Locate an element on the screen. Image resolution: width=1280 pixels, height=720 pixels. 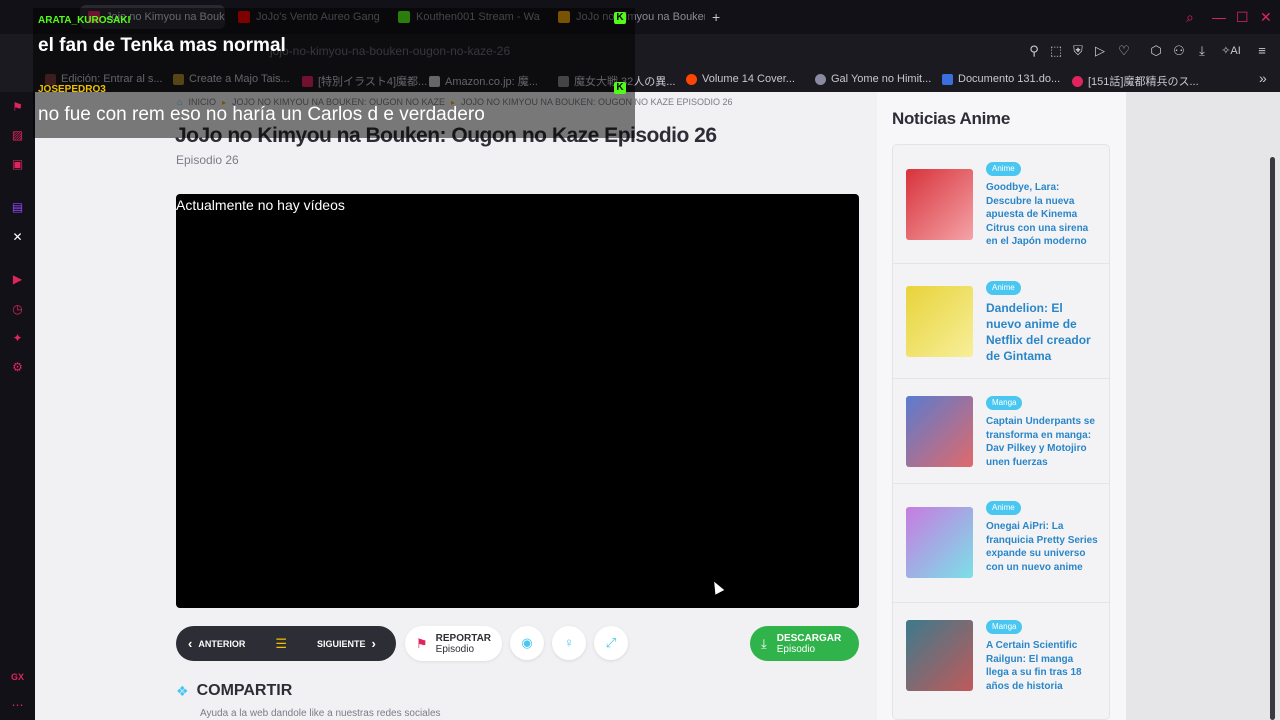
more-icon: ⋯ is located at coordinates (17, 705).